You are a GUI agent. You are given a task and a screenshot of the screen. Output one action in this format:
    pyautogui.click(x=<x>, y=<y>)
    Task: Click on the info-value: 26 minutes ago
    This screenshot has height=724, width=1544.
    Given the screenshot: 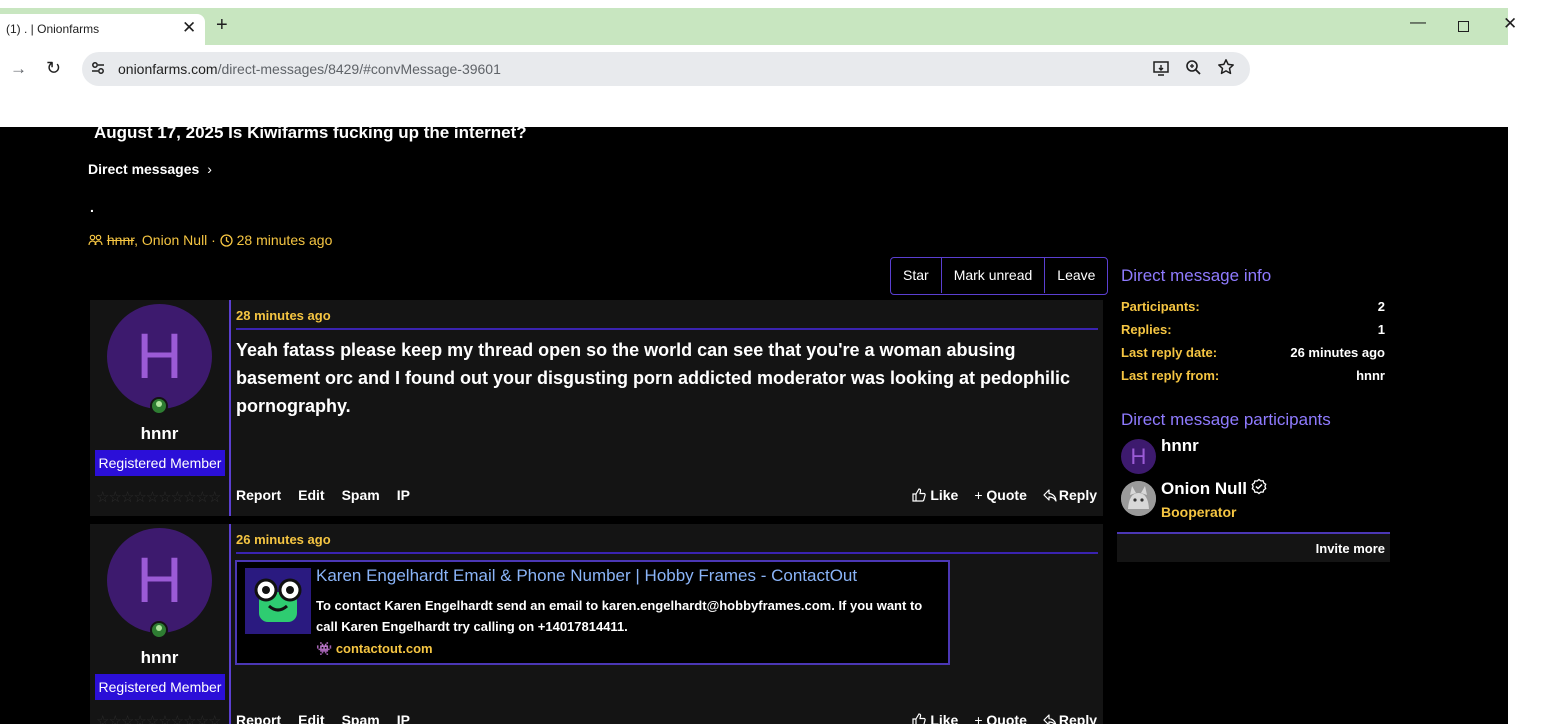 What is the action you would take?
    pyautogui.click(x=1337, y=352)
    